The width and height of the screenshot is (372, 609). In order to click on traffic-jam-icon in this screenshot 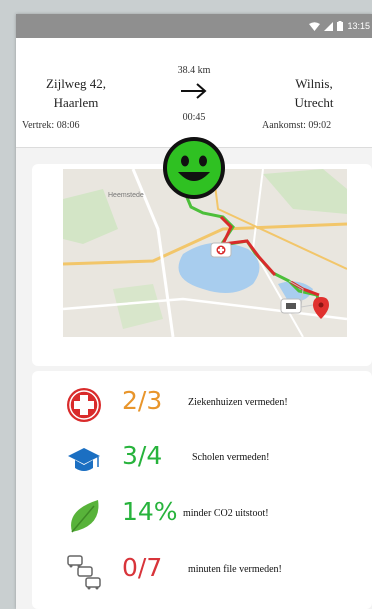, I will do `click(84, 572)`.